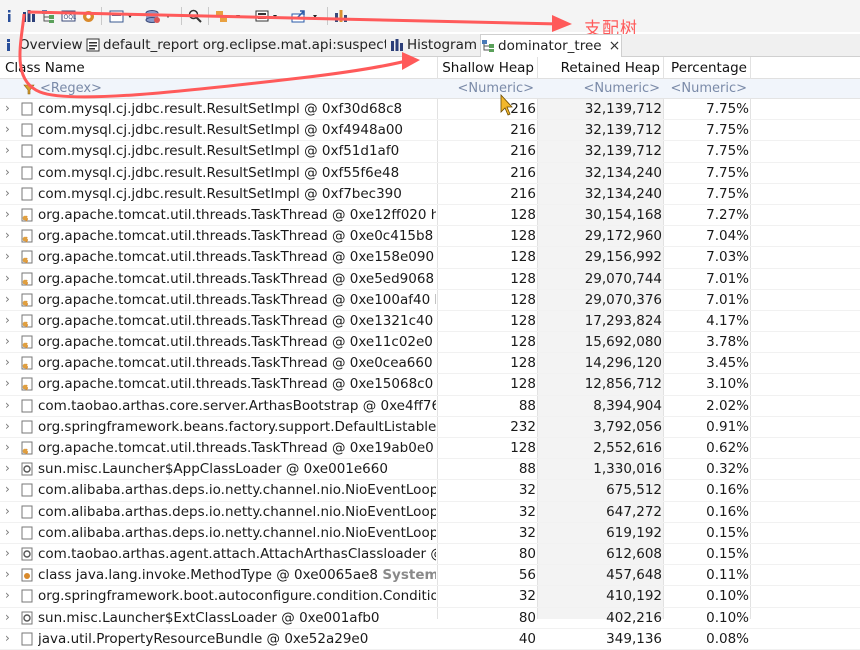  What do you see at coordinates (615, 46) in the screenshot?
I see `close-icon: ×` at bounding box center [615, 46].